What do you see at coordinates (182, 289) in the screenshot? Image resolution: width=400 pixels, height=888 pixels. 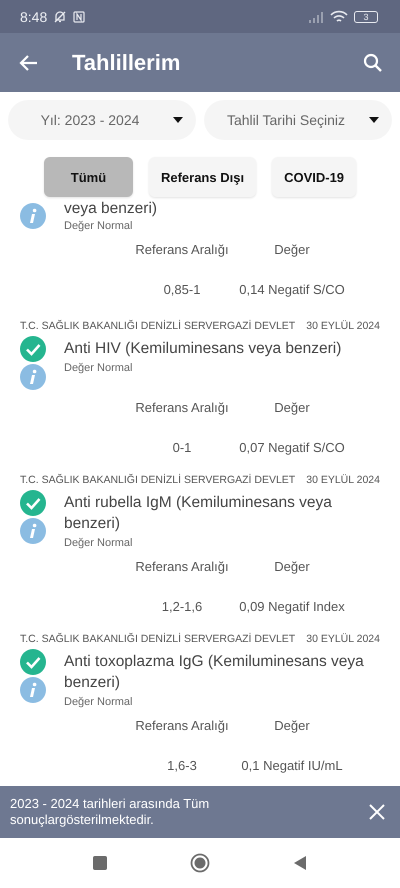 I see `reference-range: 0,85-1` at bounding box center [182, 289].